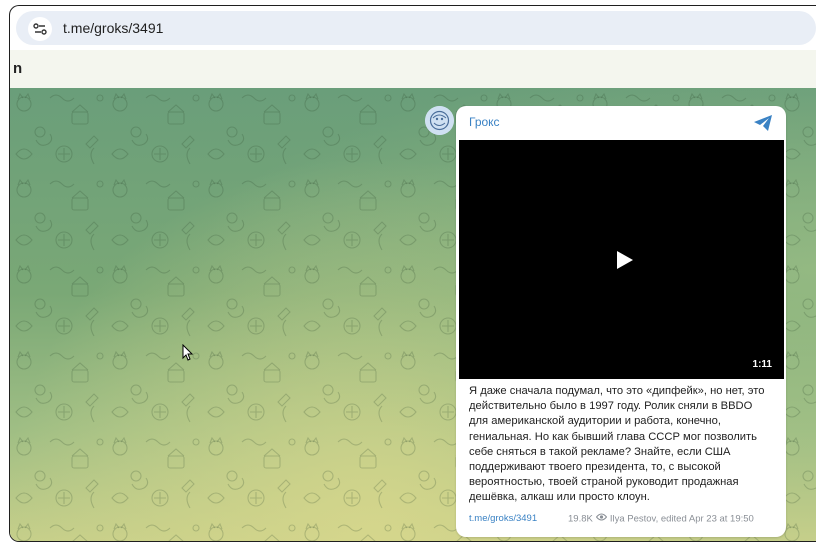 Image resolution: width=816 pixels, height=542 pixels. Describe the element at coordinates (763, 125) in the screenshot. I see `telegram-plane-icon` at that location.